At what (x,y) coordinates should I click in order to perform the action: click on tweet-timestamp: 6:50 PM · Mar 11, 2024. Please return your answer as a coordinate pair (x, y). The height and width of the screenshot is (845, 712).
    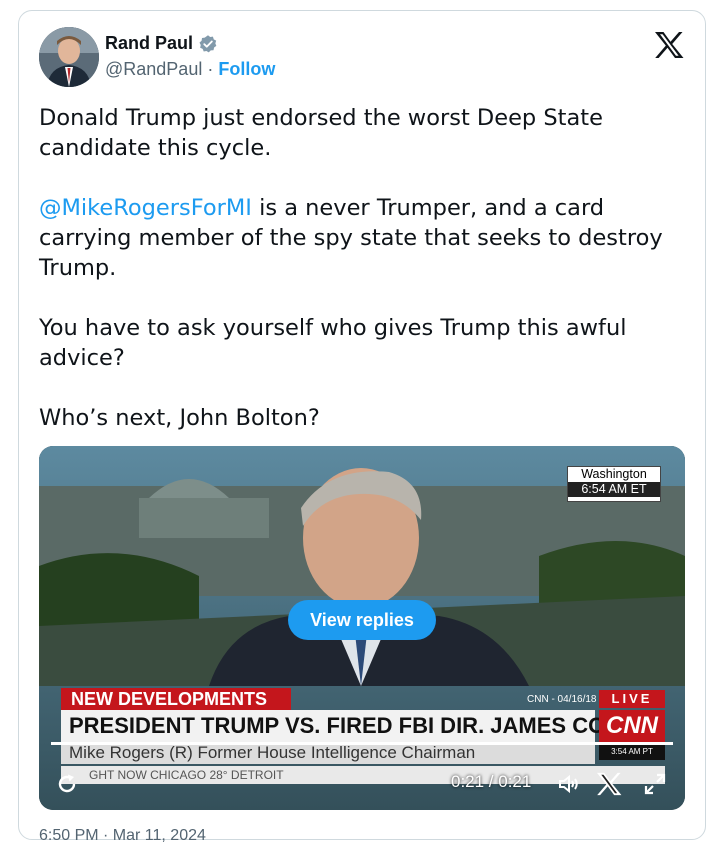
    Looking at the image, I should click on (122, 836).